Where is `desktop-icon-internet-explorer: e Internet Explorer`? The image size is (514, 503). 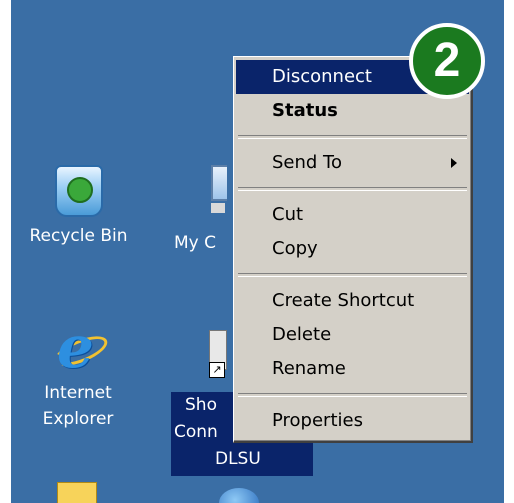
desktop-icon-internet-explorer: e Internet Explorer is located at coordinates (78, 375).